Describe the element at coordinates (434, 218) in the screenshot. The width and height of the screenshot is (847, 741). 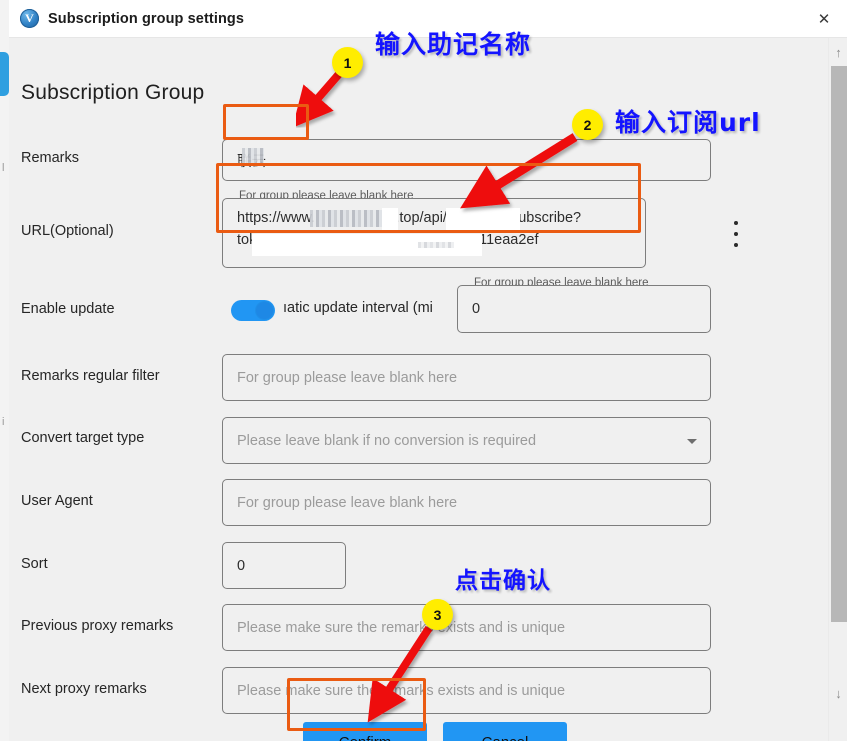
I see `url-input-line1: https://www. y.top/api//subscribe?` at that location.